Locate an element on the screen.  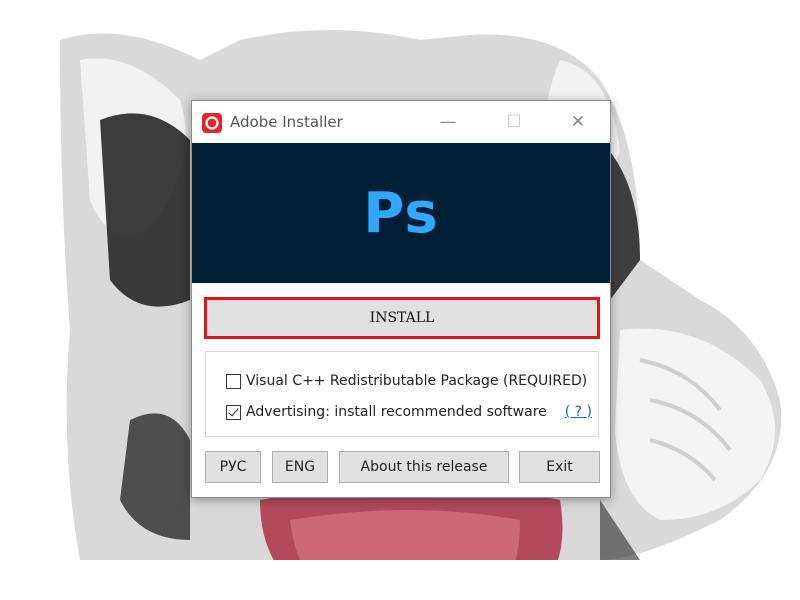
advertising-checkbox is located at coordinates (233, 412).